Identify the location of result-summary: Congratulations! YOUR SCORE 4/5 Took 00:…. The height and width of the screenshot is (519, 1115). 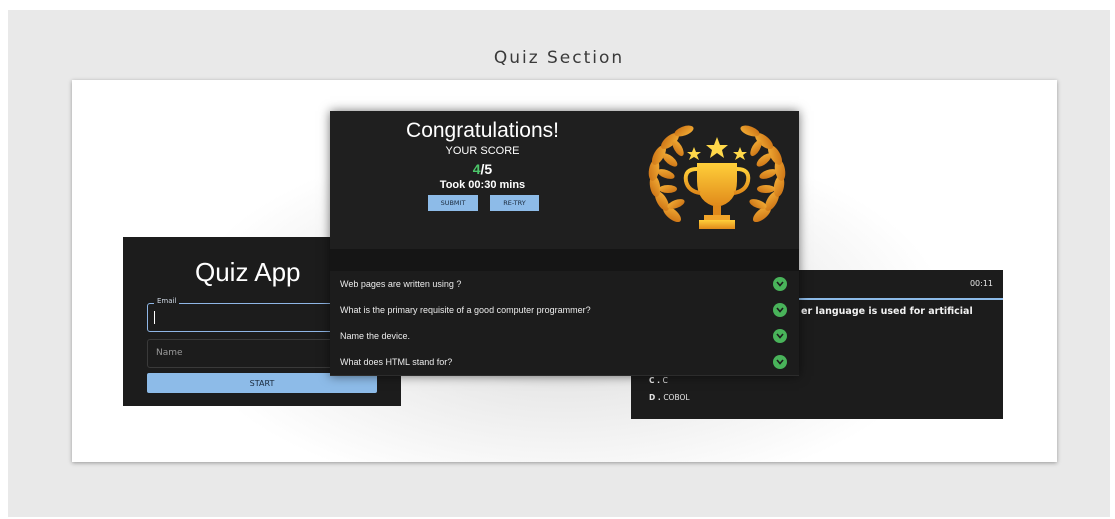
(564, 180).